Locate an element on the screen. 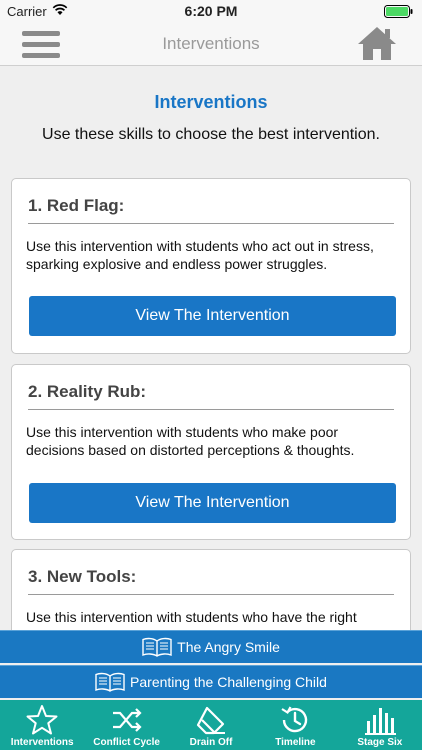 The width and height of the screenshot is (422, 750). status-bar: Carrier 6:20 PM is located at coordinates (211, 11).